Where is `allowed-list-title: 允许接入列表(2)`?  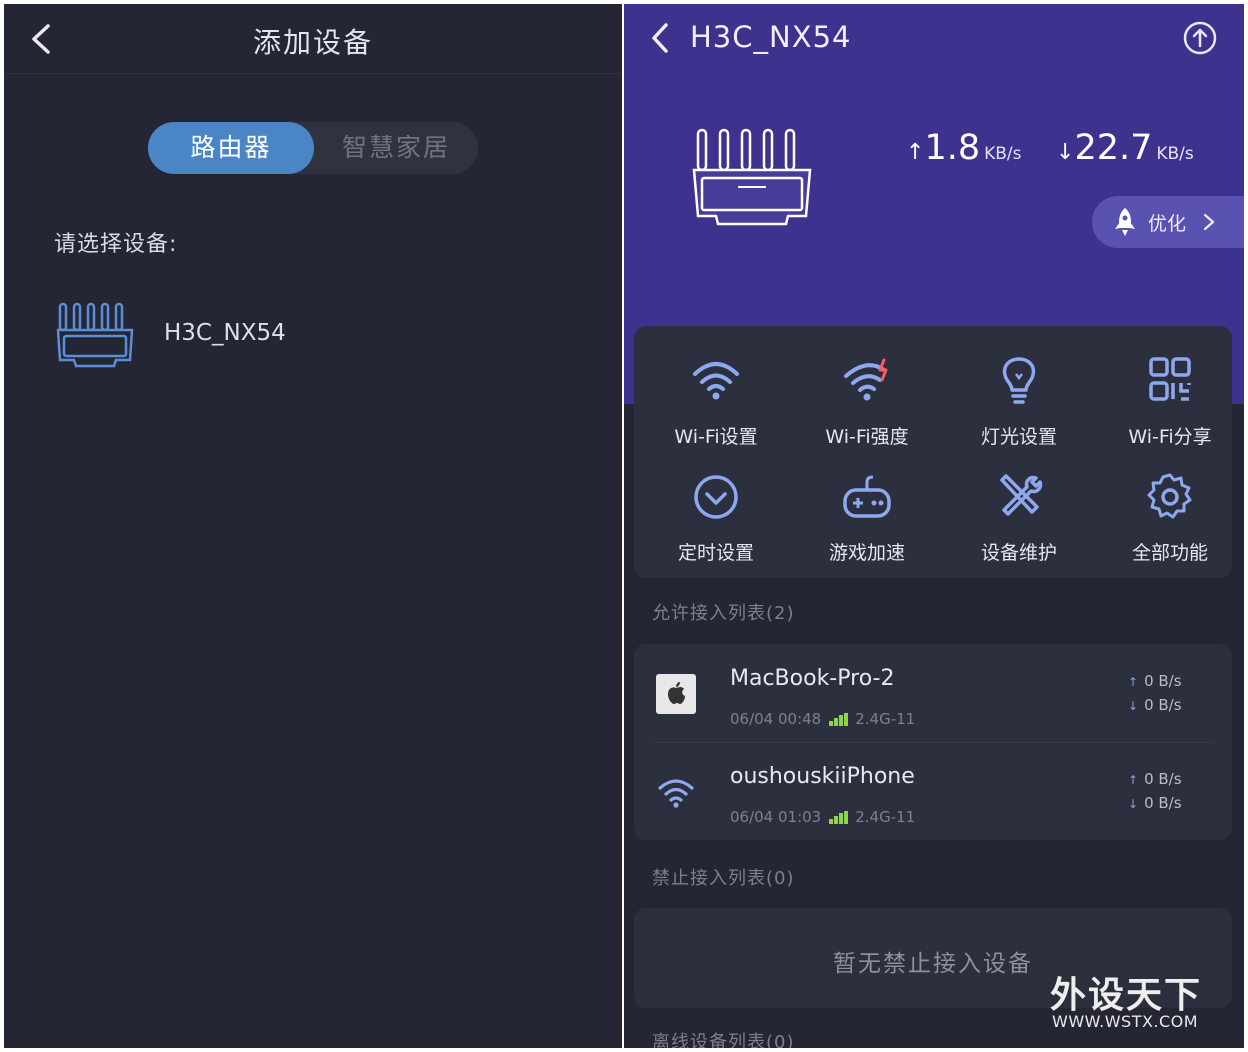 allowed-list-title: 允许接入列表(2) is located at coordinates (723, 613).